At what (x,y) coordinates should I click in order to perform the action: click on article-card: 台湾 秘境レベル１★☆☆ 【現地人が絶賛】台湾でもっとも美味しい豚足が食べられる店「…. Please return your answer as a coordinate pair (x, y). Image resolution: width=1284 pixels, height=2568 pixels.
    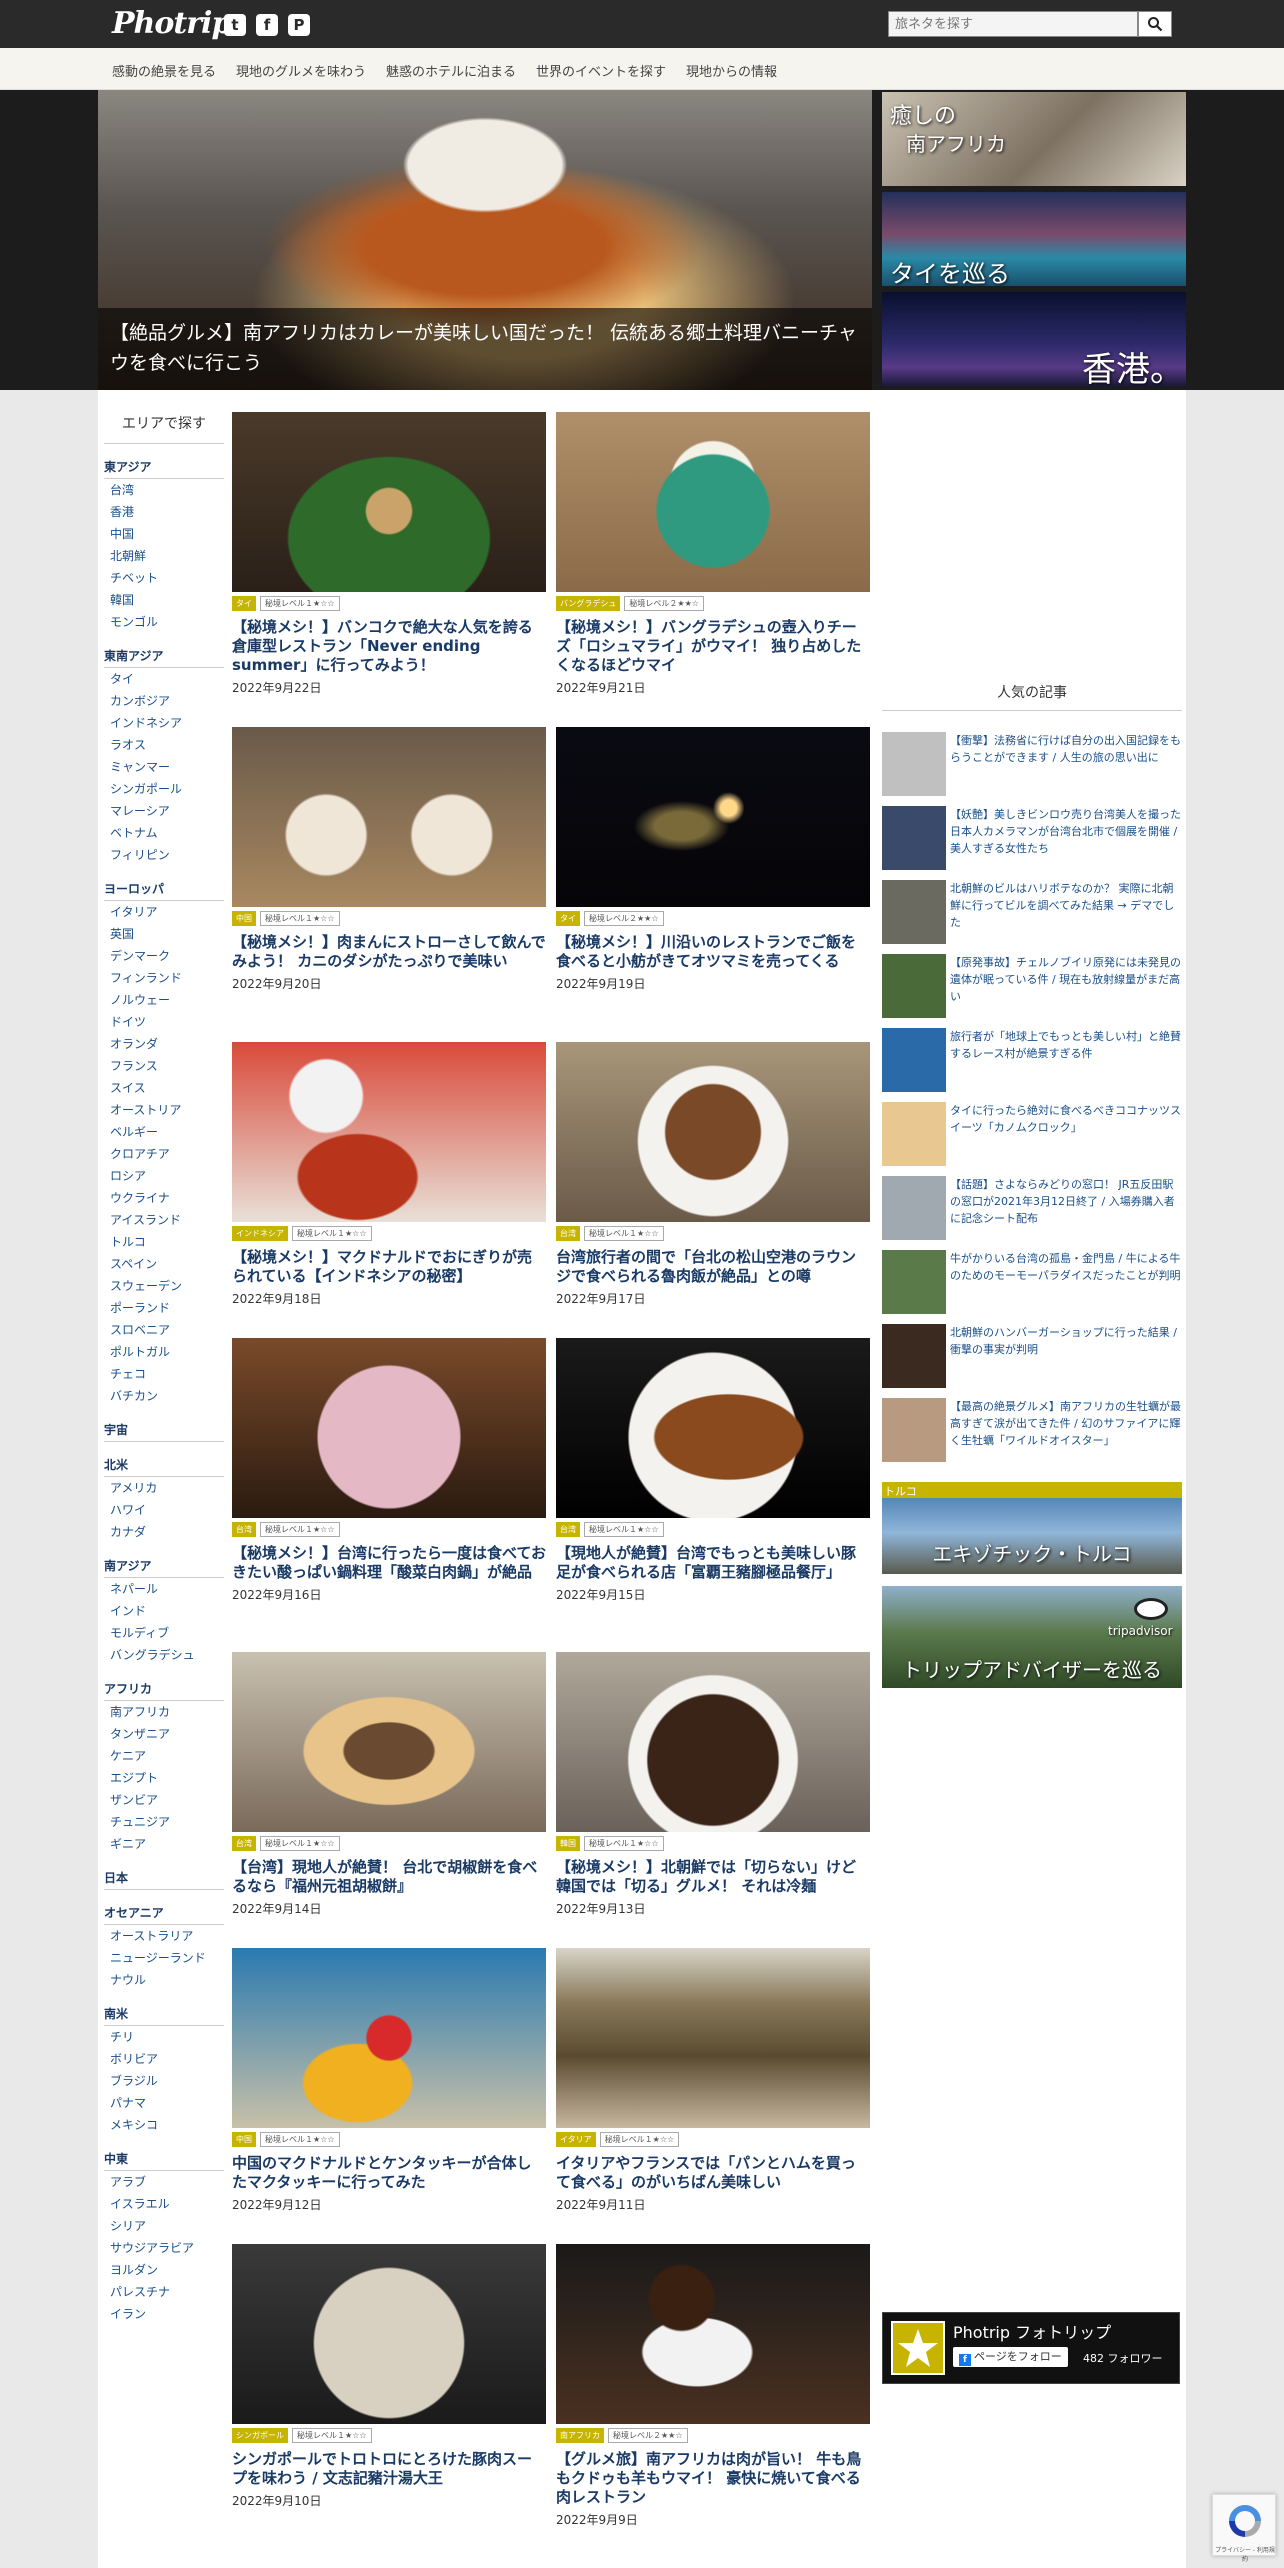
    Looking at the image, I should click on (713, 1470).